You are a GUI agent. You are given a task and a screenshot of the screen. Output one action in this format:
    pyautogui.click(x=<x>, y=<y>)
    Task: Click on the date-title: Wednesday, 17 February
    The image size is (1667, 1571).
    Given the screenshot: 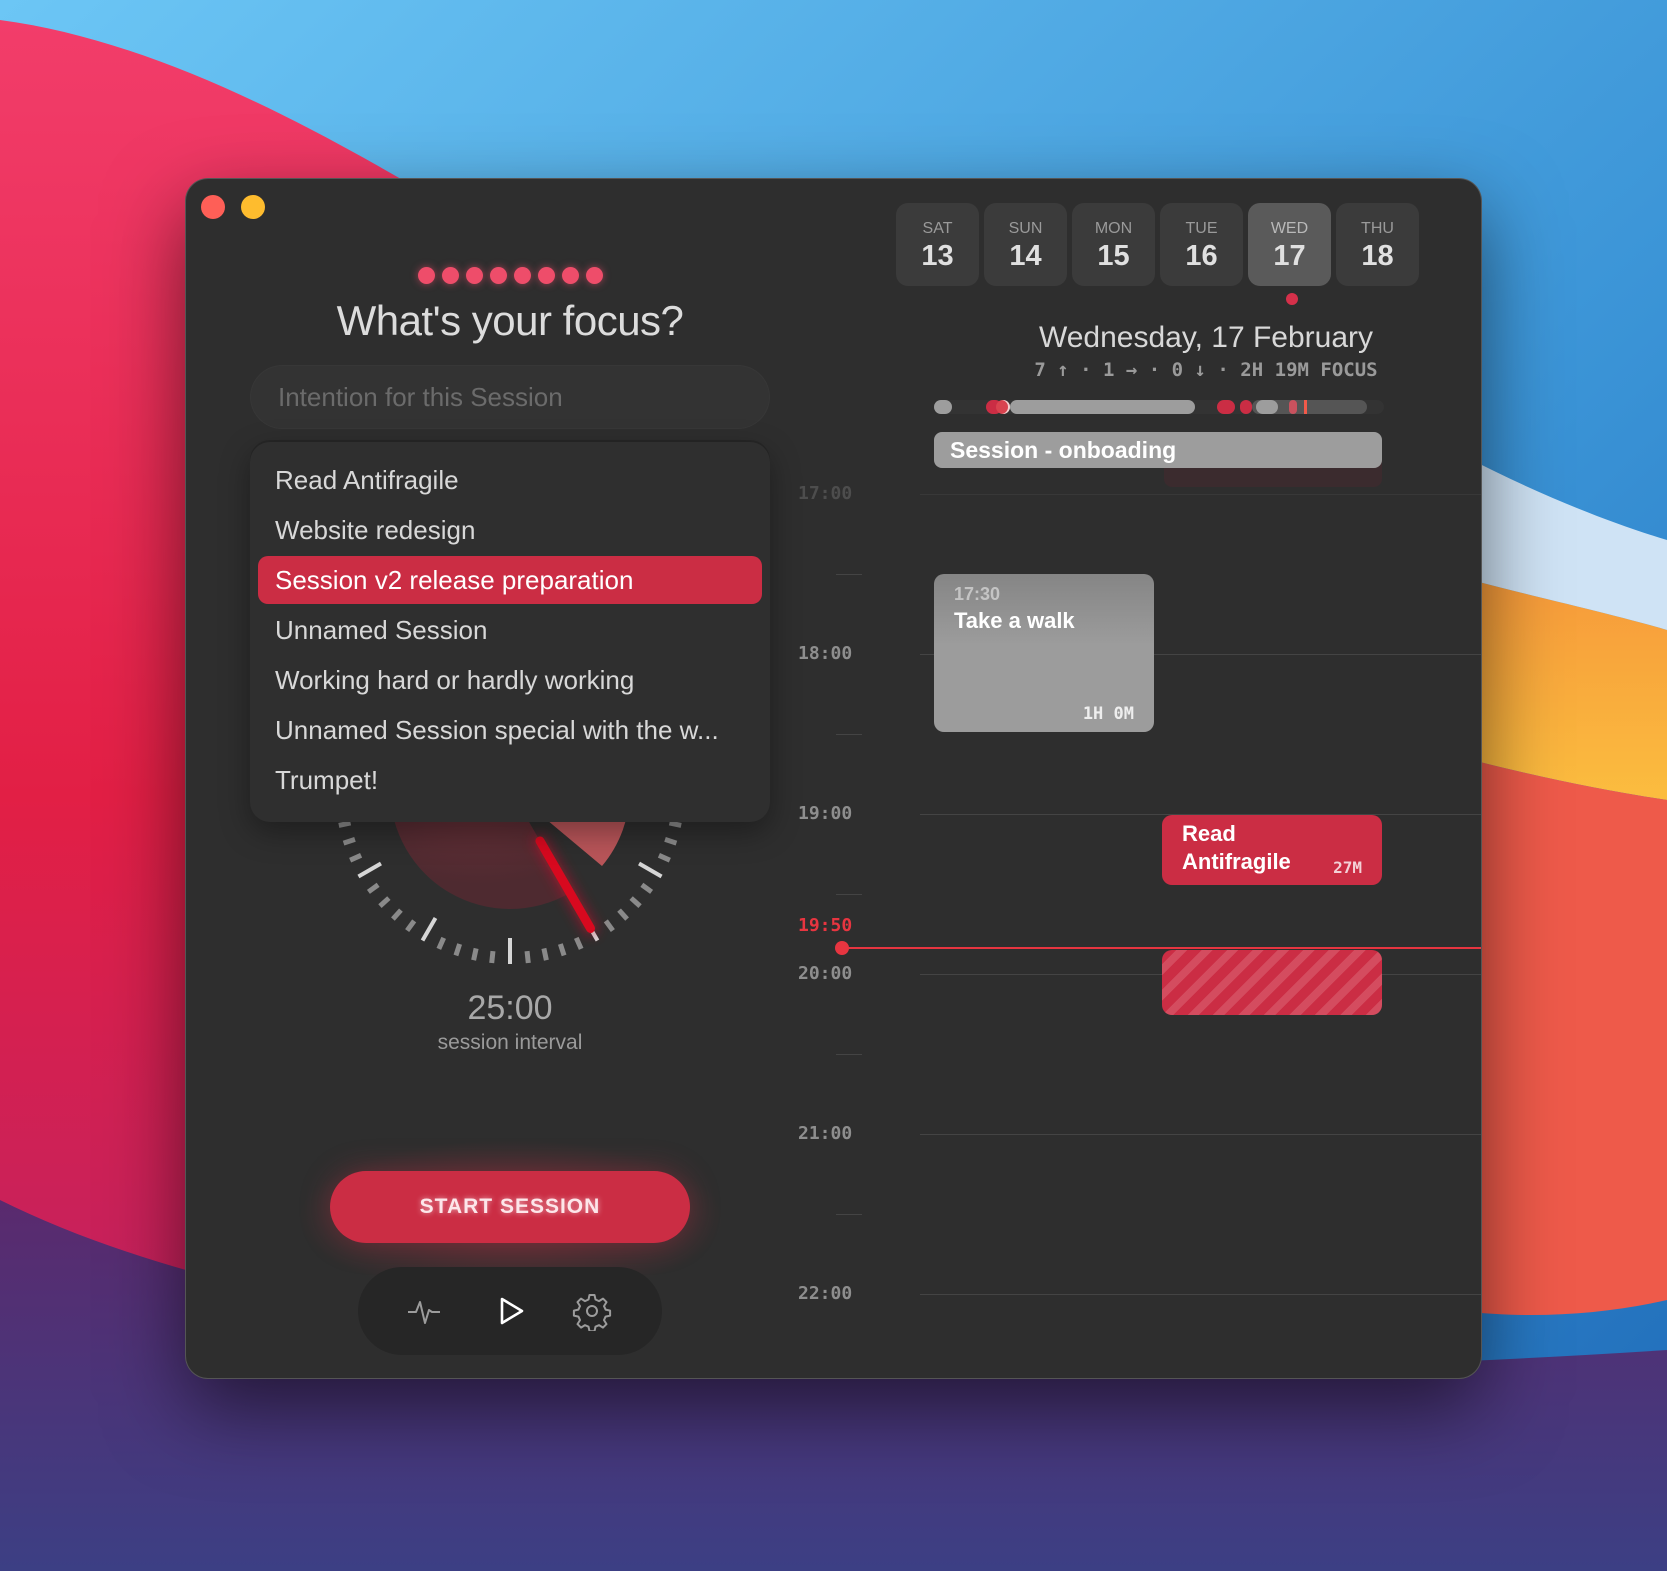 What is the action you would take?
    pyautogui.click(x=1206, y=337)
    